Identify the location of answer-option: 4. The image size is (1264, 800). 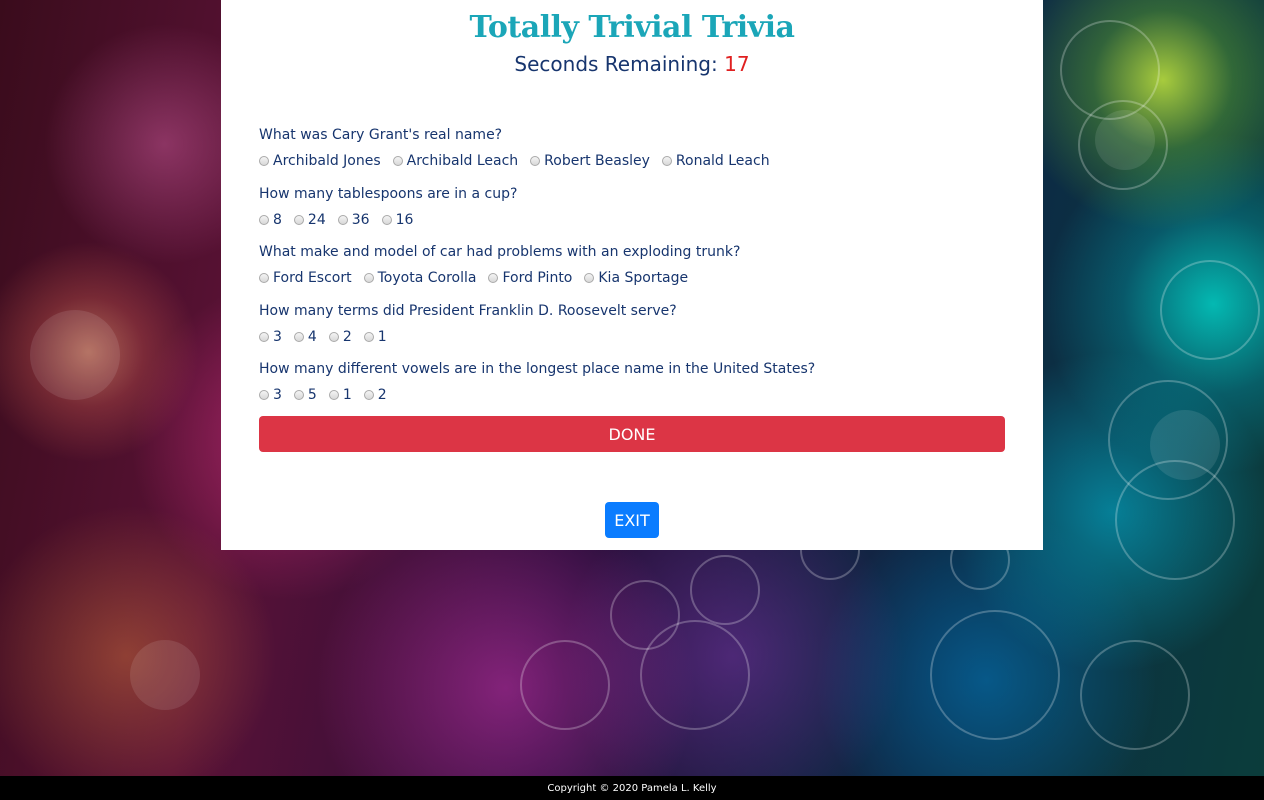
(305, 336).